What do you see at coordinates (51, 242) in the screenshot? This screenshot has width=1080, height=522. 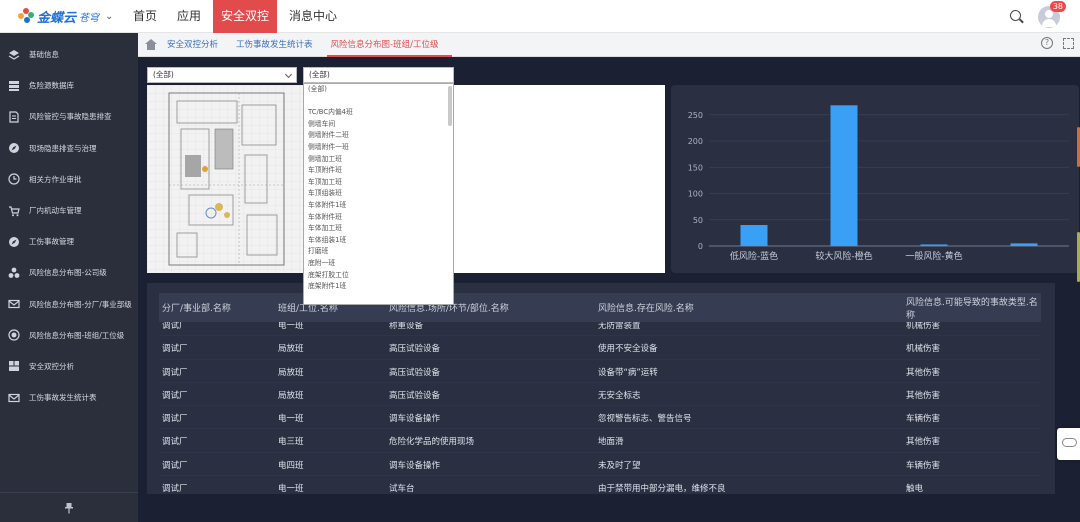 I see `sidebar-item-label: 工伤事故管理` at bounding box center [51, 242].